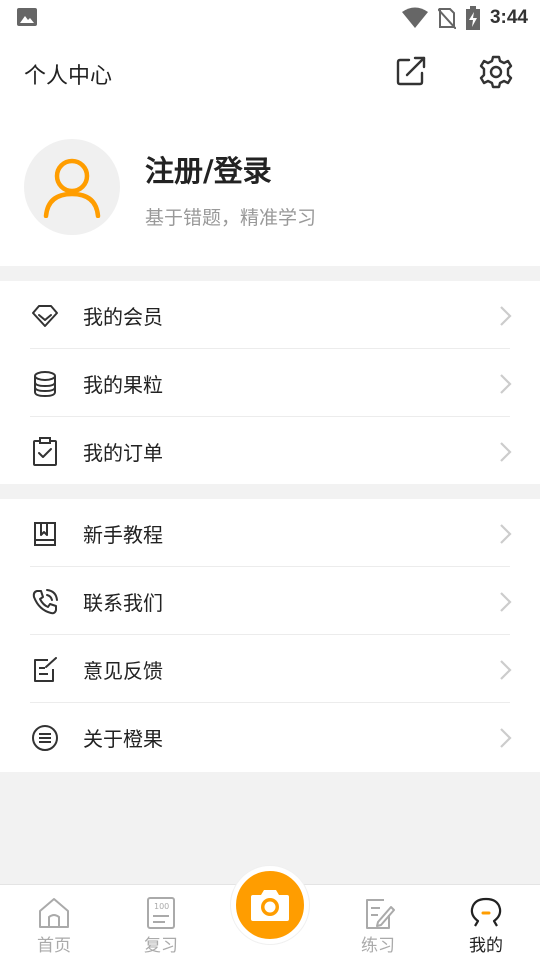 This screenshot has width=540, height=960. What do you see at coordinates (208, 169) in the screenshot?
I see `login-register-link: 注册/登录` at bounding box center [208, 169].